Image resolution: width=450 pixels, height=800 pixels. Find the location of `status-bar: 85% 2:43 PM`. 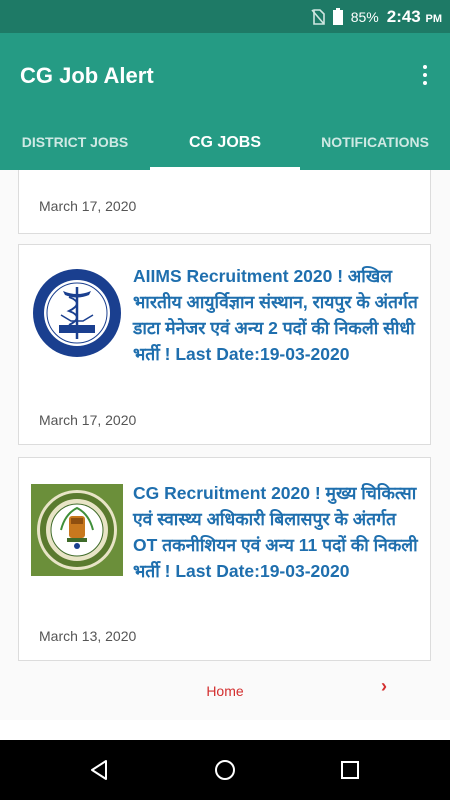

status-bar: 85% 2:43 PM is located at coordinates (225, 16).